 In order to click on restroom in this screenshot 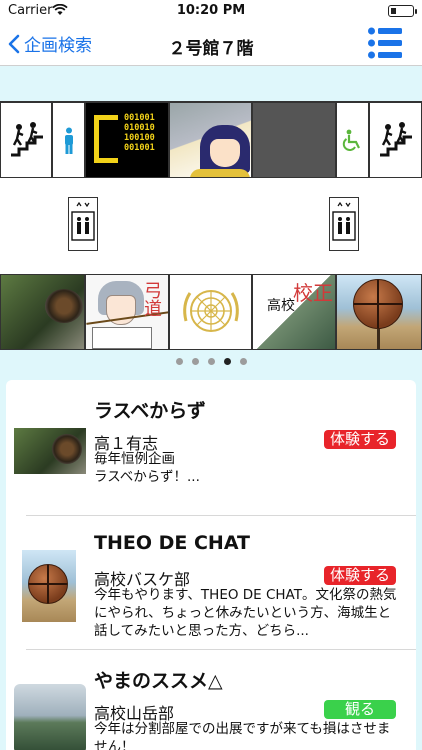, I will do `click(68, 140)`.